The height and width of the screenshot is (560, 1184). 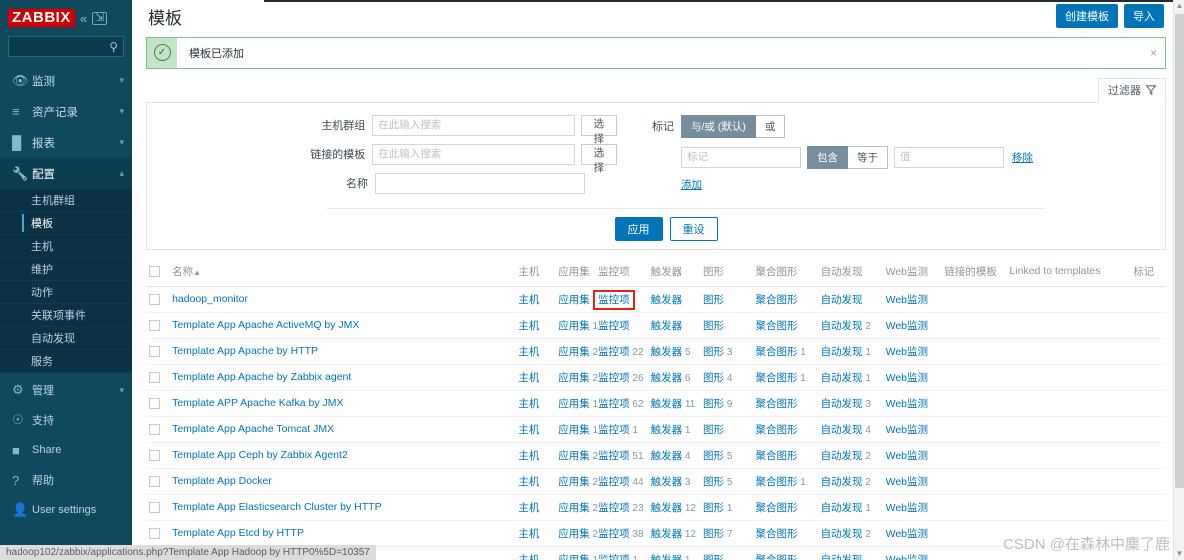 I want to click on scroll-down-icon: ▼, so click(x=1179, y=554).